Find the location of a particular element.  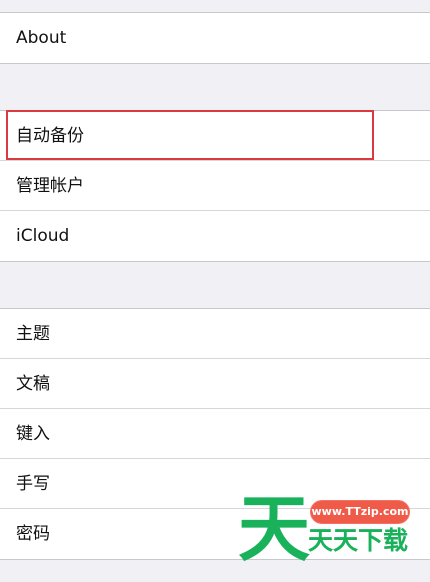

settings-row-about: About is located at coordinates (215, 38).